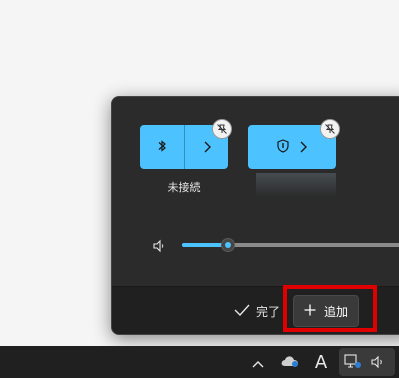 The height and width of the screenshot is (378, 399). I want to click on add-button: 追加, so click(326, 311).